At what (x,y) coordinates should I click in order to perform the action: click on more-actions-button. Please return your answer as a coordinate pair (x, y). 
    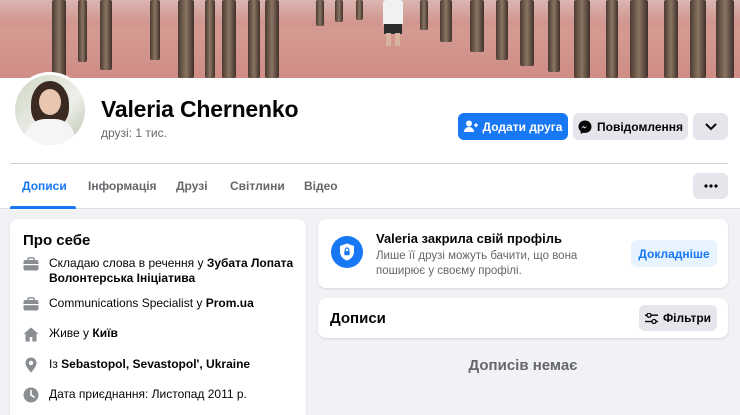
    Looking at the image, I should click on (710, 126).